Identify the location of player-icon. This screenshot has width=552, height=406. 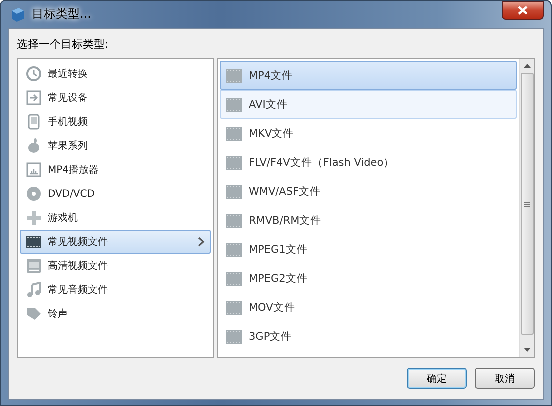
(34, 170).